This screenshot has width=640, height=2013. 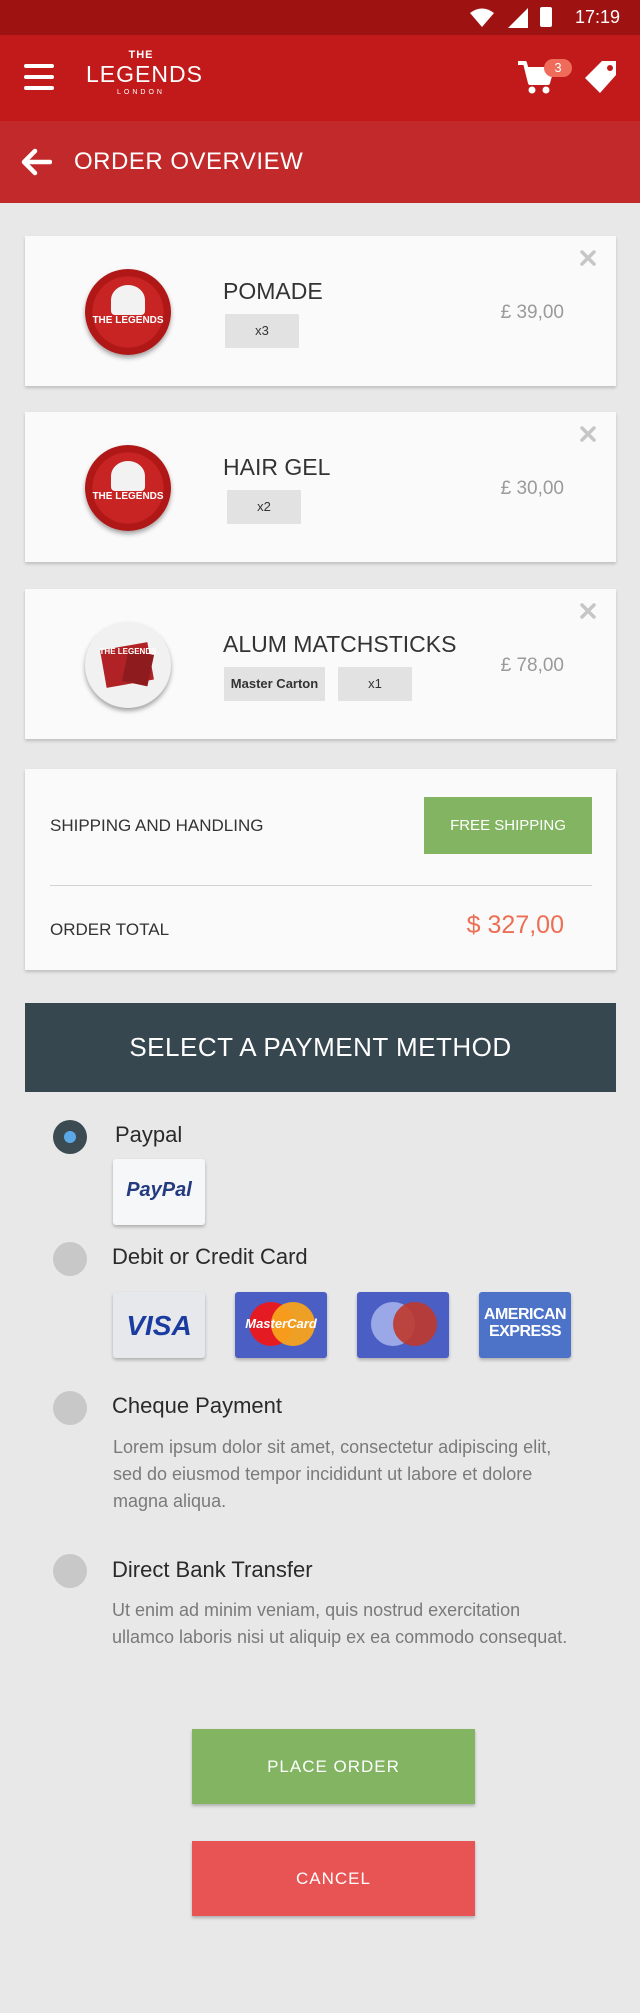 I want to click on order-total-value: $ 327,00, so click(x=515, y=925).